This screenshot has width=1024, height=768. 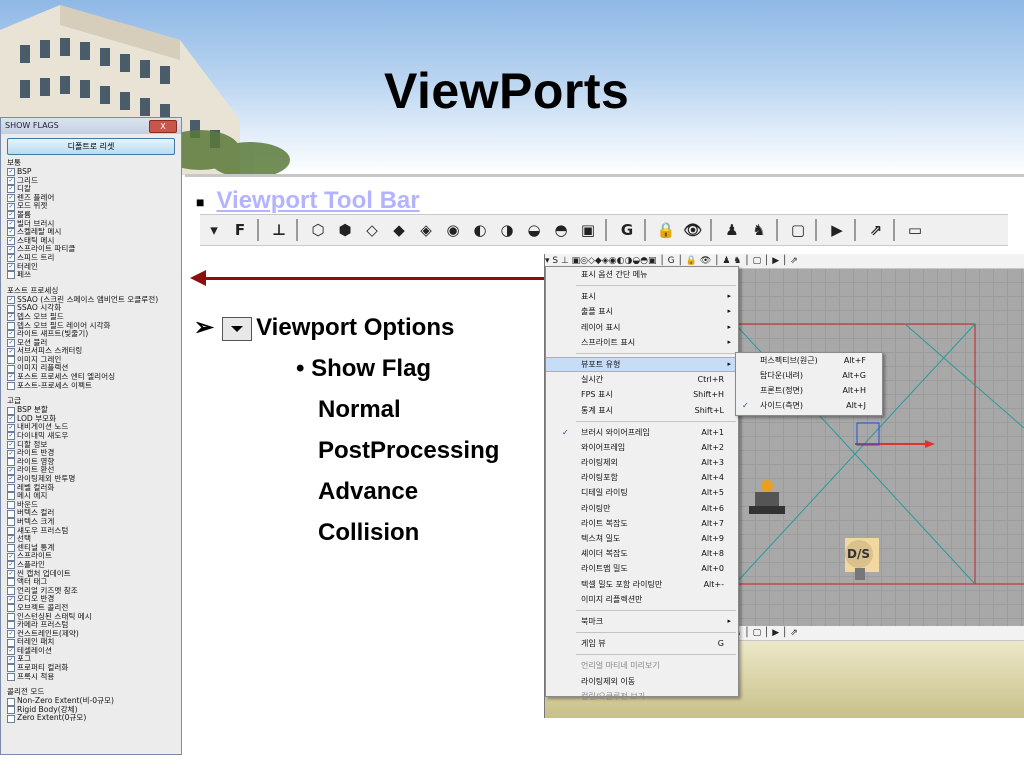 I want to click on lighting-only-icon: ◉, so click(x=453, y=230).